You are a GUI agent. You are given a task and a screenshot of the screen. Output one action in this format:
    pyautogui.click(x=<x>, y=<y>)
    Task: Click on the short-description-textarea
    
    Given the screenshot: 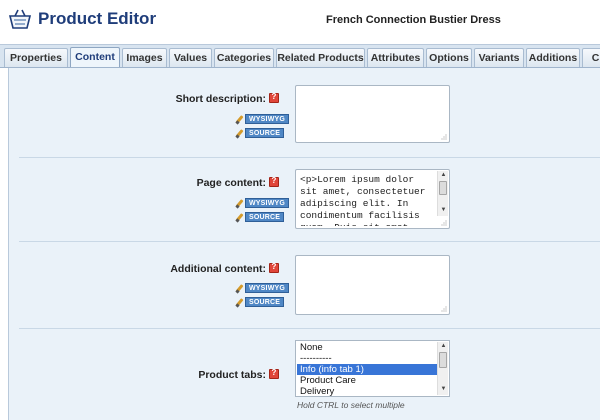 What is the action you would take?
    pyautogui.click(x=372, y=114)
    